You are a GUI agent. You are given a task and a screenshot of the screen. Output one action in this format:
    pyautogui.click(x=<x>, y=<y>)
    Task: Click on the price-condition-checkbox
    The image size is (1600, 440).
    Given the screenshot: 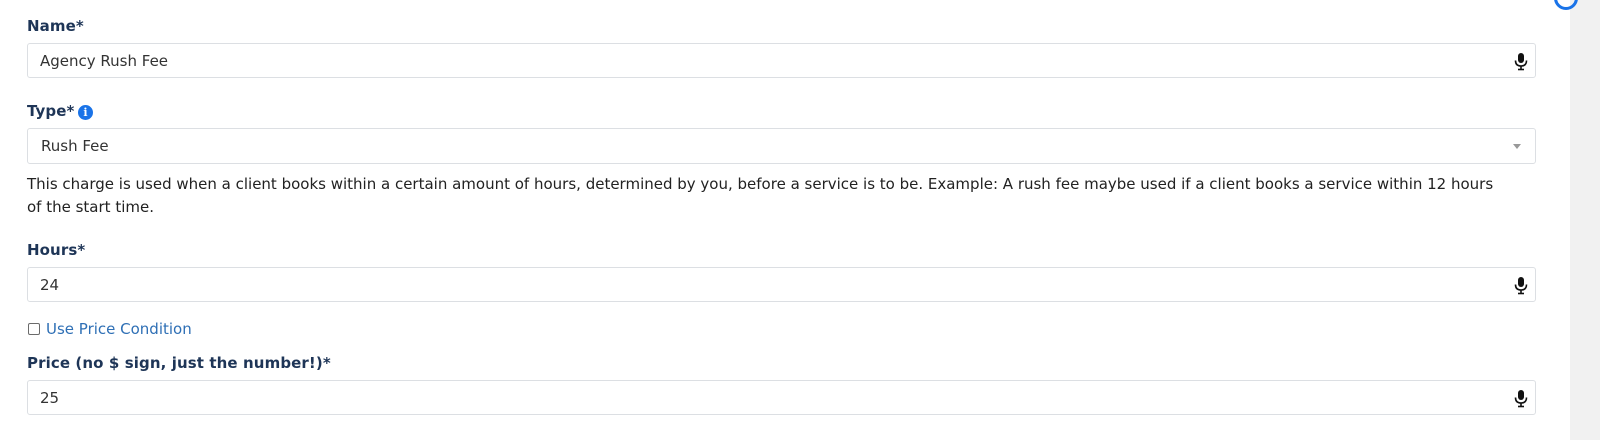 What is the action you would take?
    pyautogui.click(x=34, y=329)
    